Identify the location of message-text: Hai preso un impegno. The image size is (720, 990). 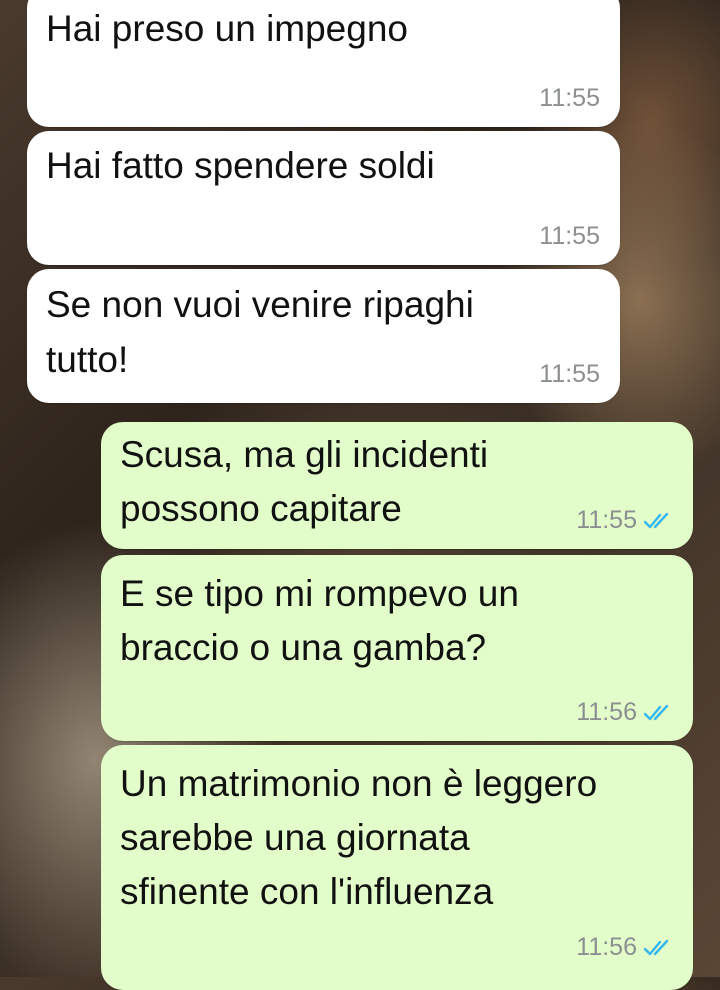
(227, 28).